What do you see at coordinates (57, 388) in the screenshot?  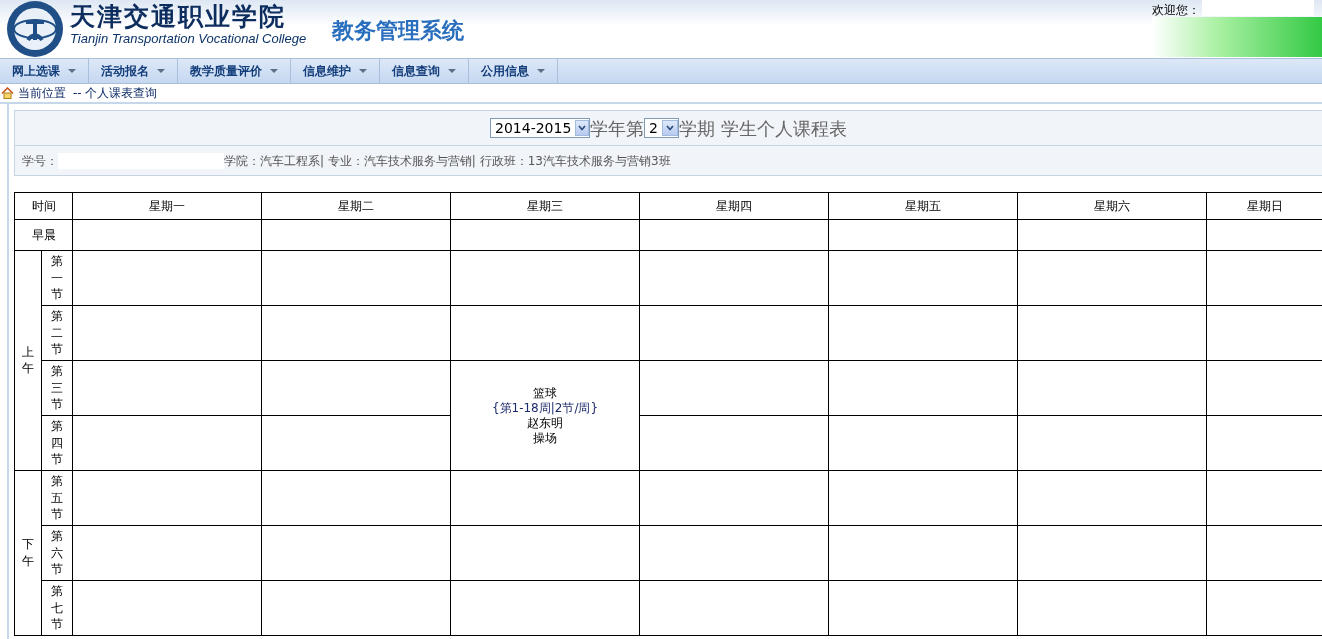 I see `row-header: 第三节` at bounding box center [57, 388].